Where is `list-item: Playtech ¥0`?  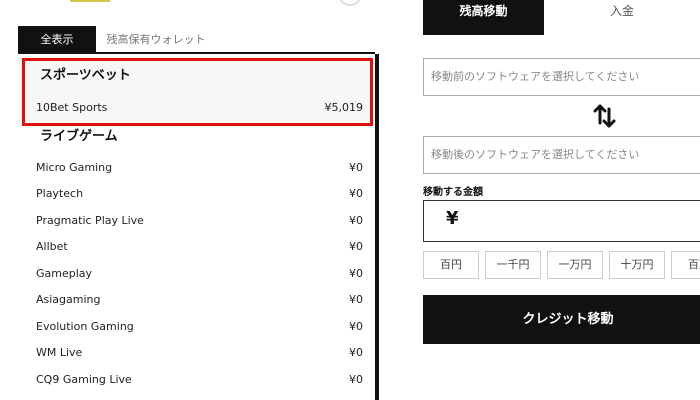 list-item: Playtech ¥0 is located at coordinates (196, 194).